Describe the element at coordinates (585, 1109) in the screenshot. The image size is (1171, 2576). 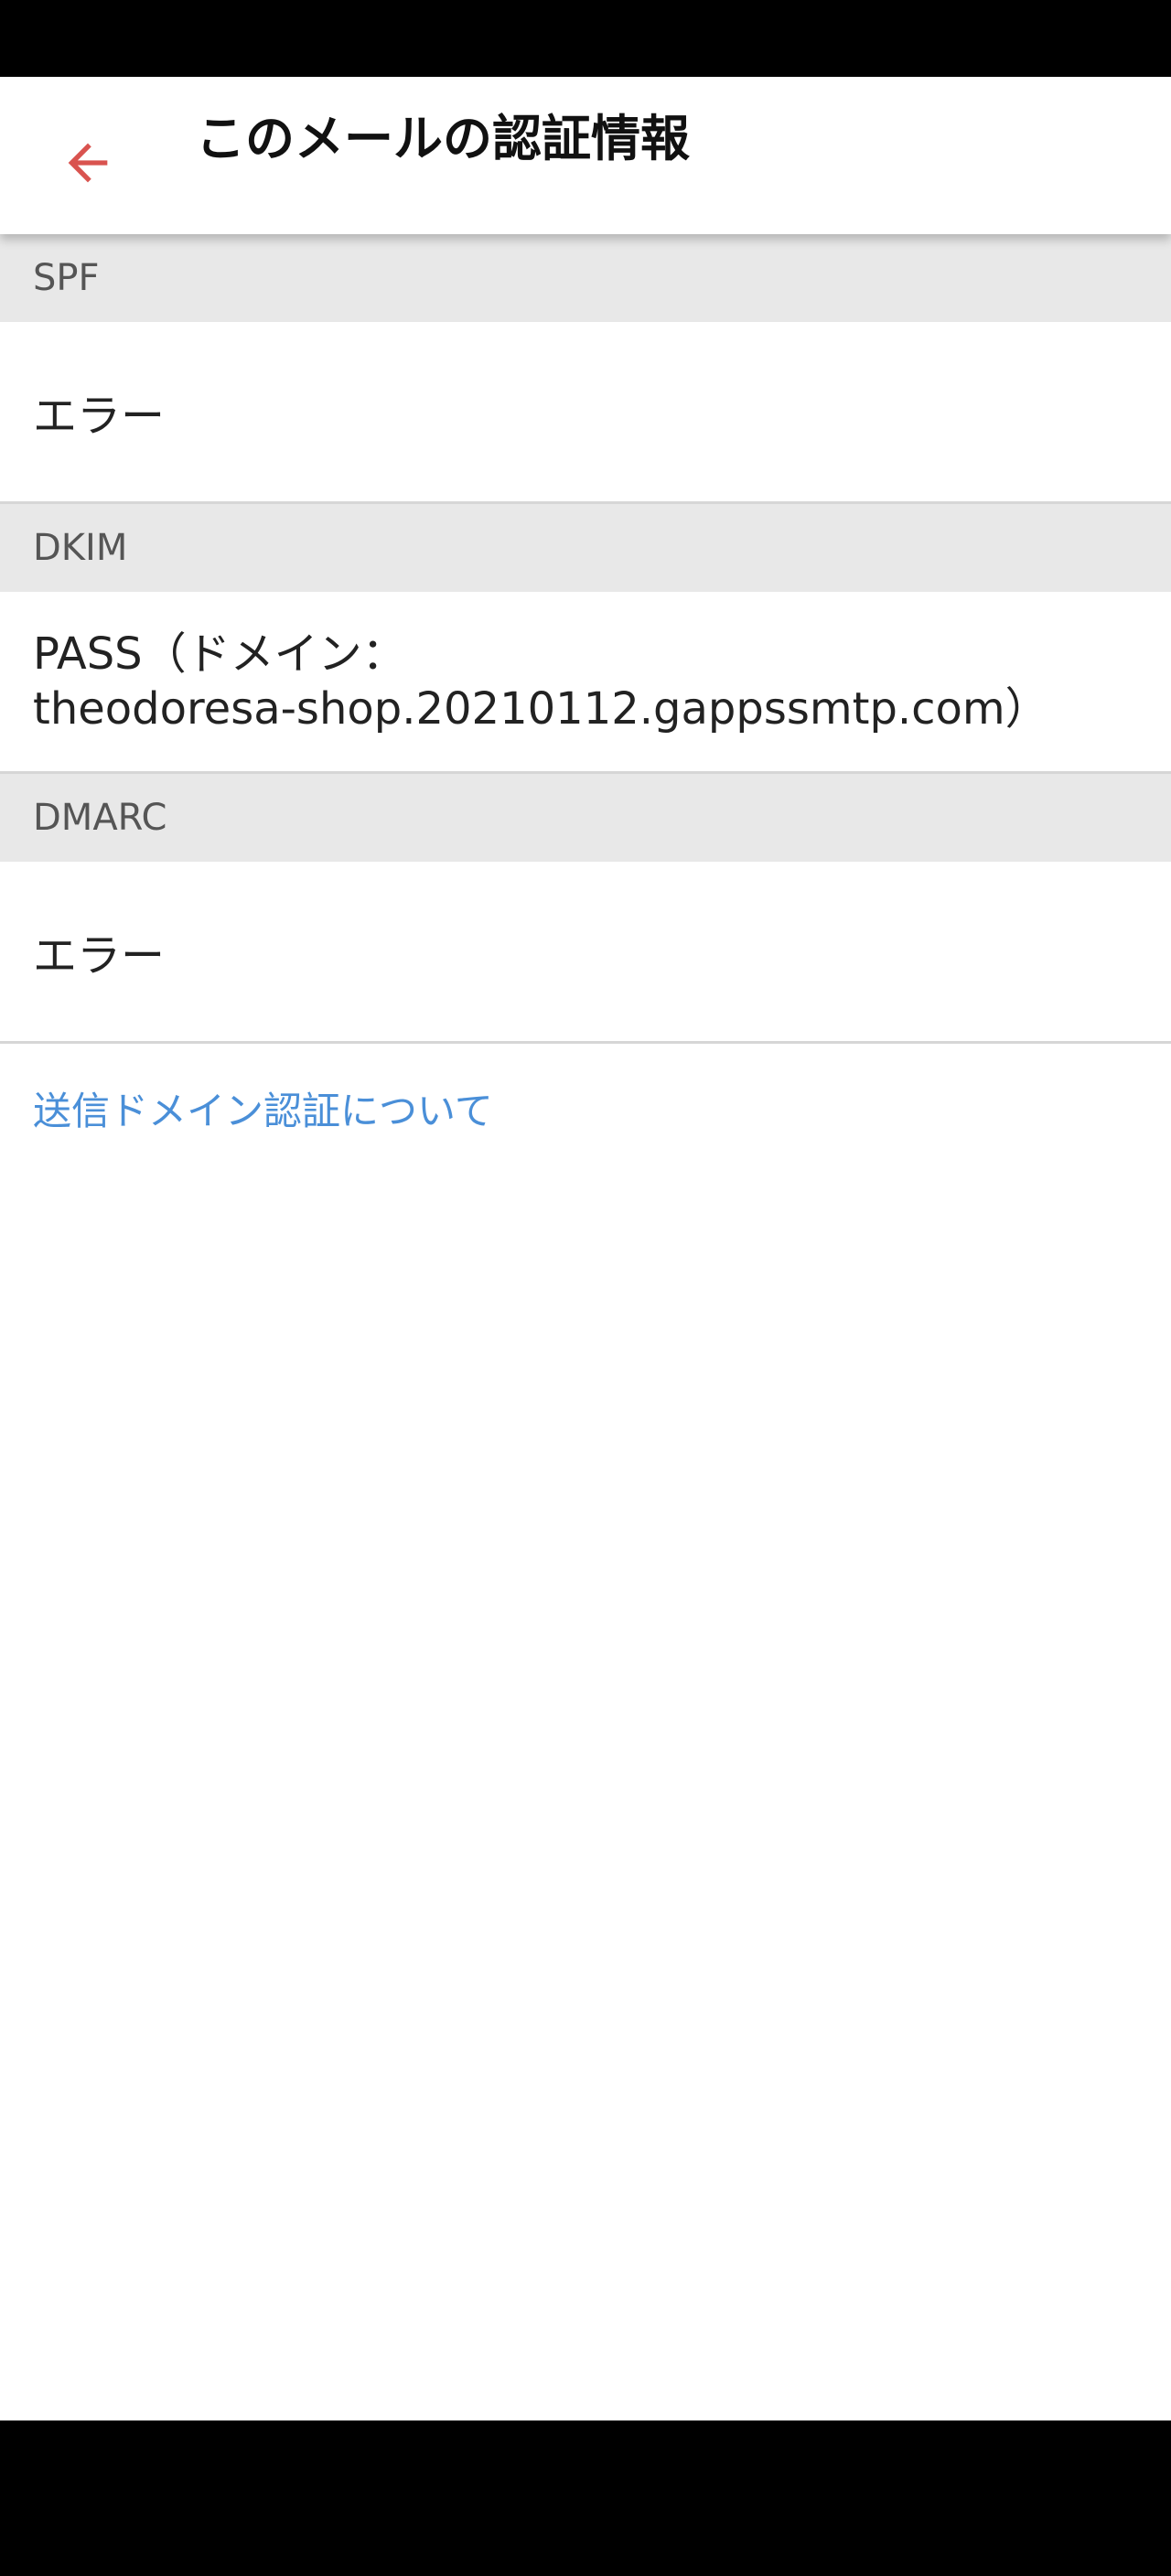
I see `sender-domain-auth-link: 送信ドメイン認証について` at that location.